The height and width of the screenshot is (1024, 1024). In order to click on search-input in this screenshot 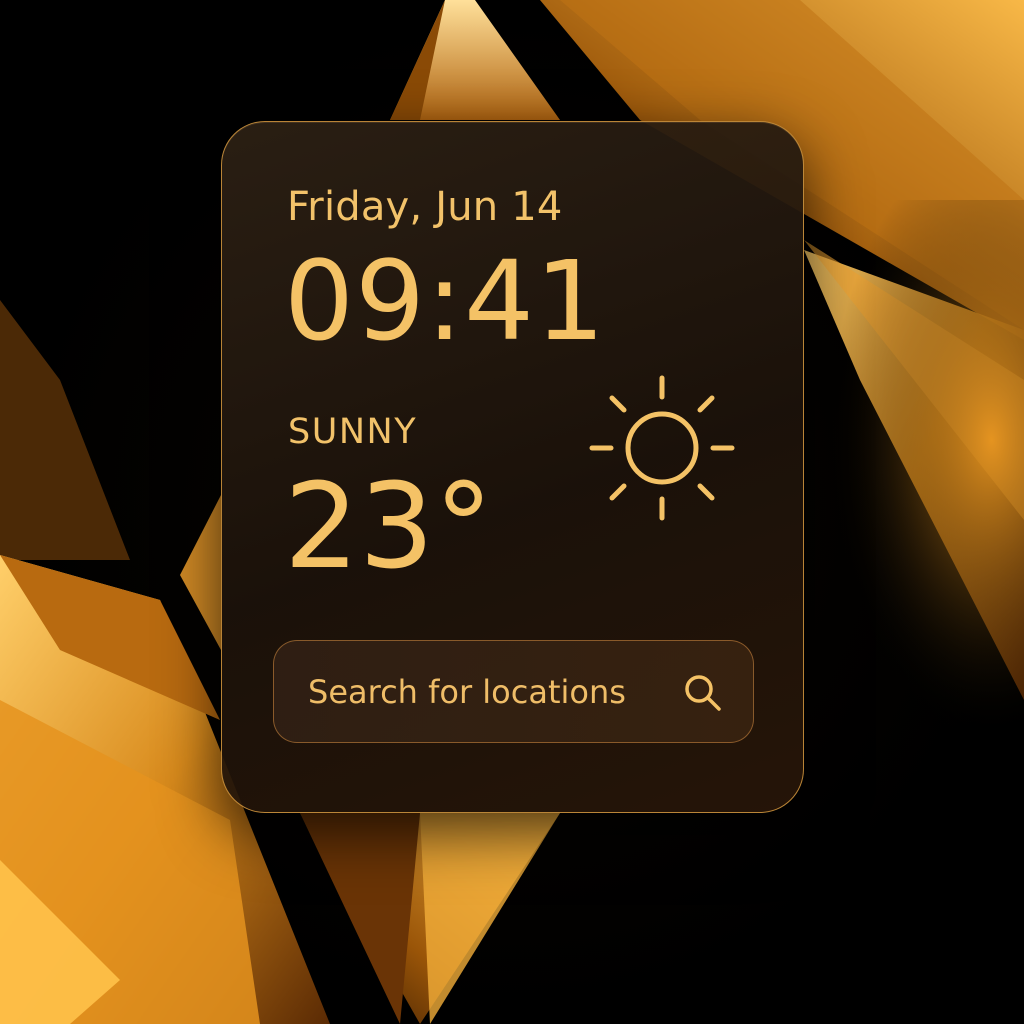, I will do `click(488, 691)`.